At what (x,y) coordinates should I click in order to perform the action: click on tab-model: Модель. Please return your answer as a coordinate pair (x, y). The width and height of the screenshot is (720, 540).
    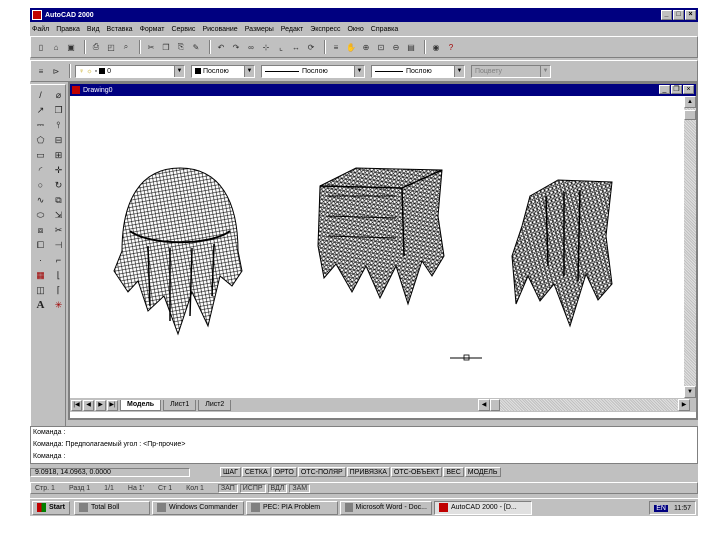
    Looking at the image, I should click on (141, 405).